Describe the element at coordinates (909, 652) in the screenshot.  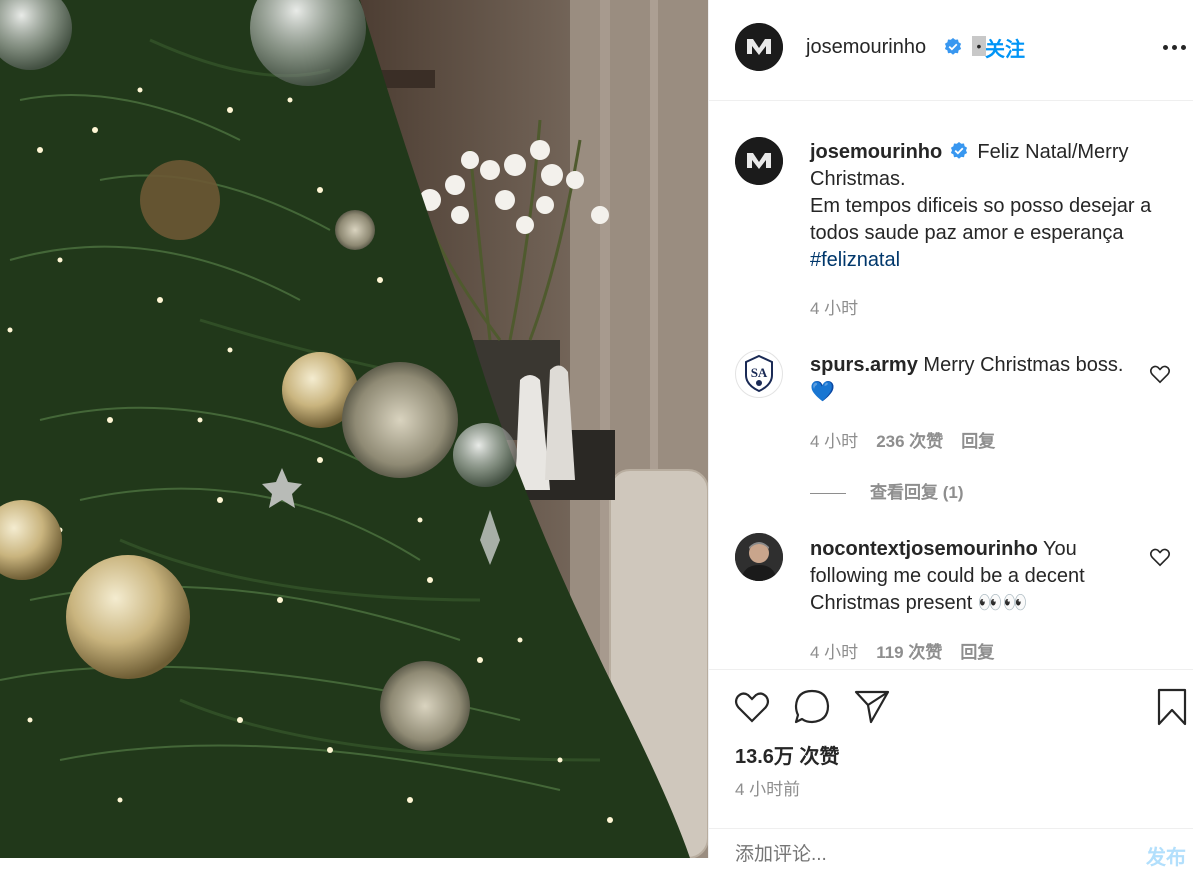
I see `comment-like-count: 119 次赞` at that location.